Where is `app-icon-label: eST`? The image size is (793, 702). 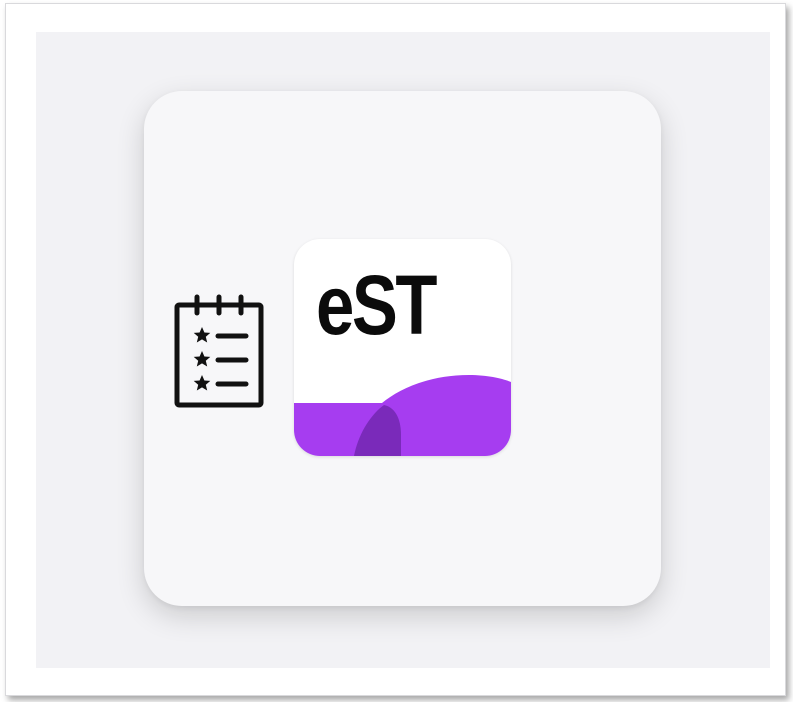
app-icon-label: eST is located at coordinates (376, 305).